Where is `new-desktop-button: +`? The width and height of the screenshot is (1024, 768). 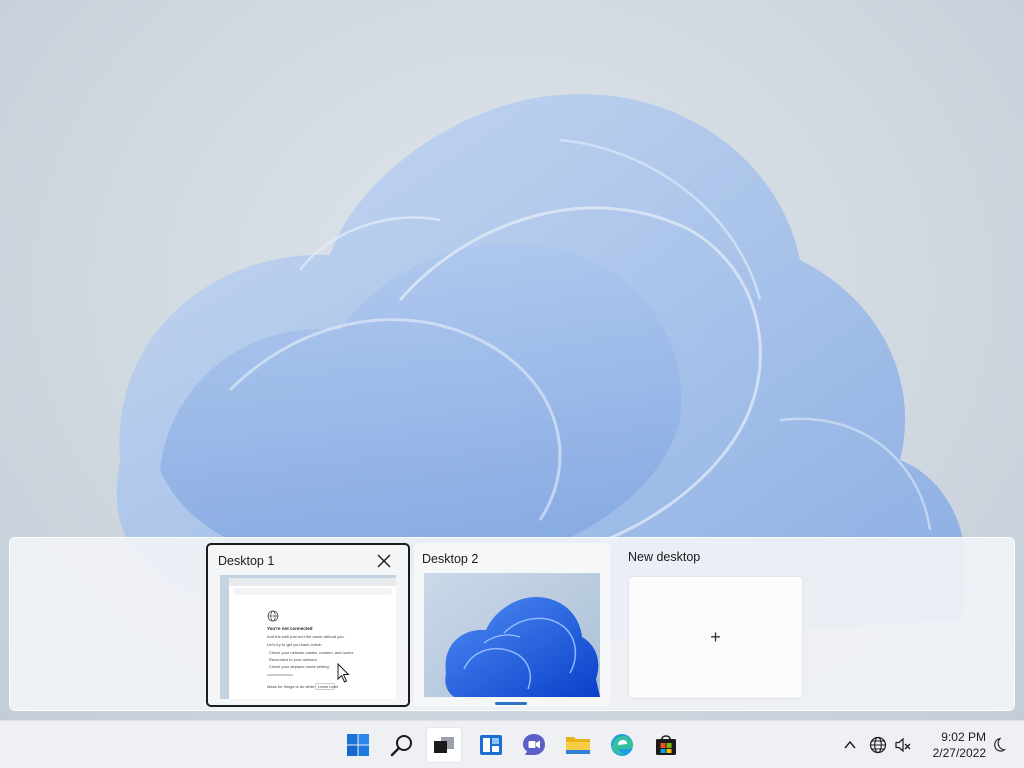 new-desktop-button: + is located at coordinates (715, 637).